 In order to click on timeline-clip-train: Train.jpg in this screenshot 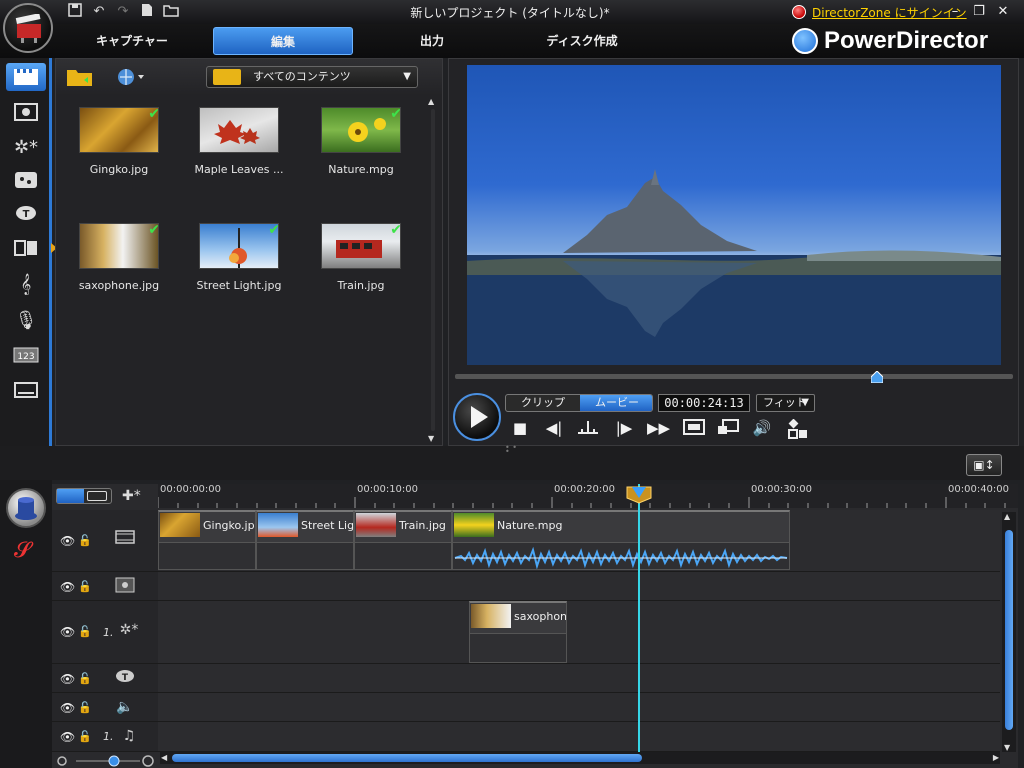, I will do `click(403, 540)`.